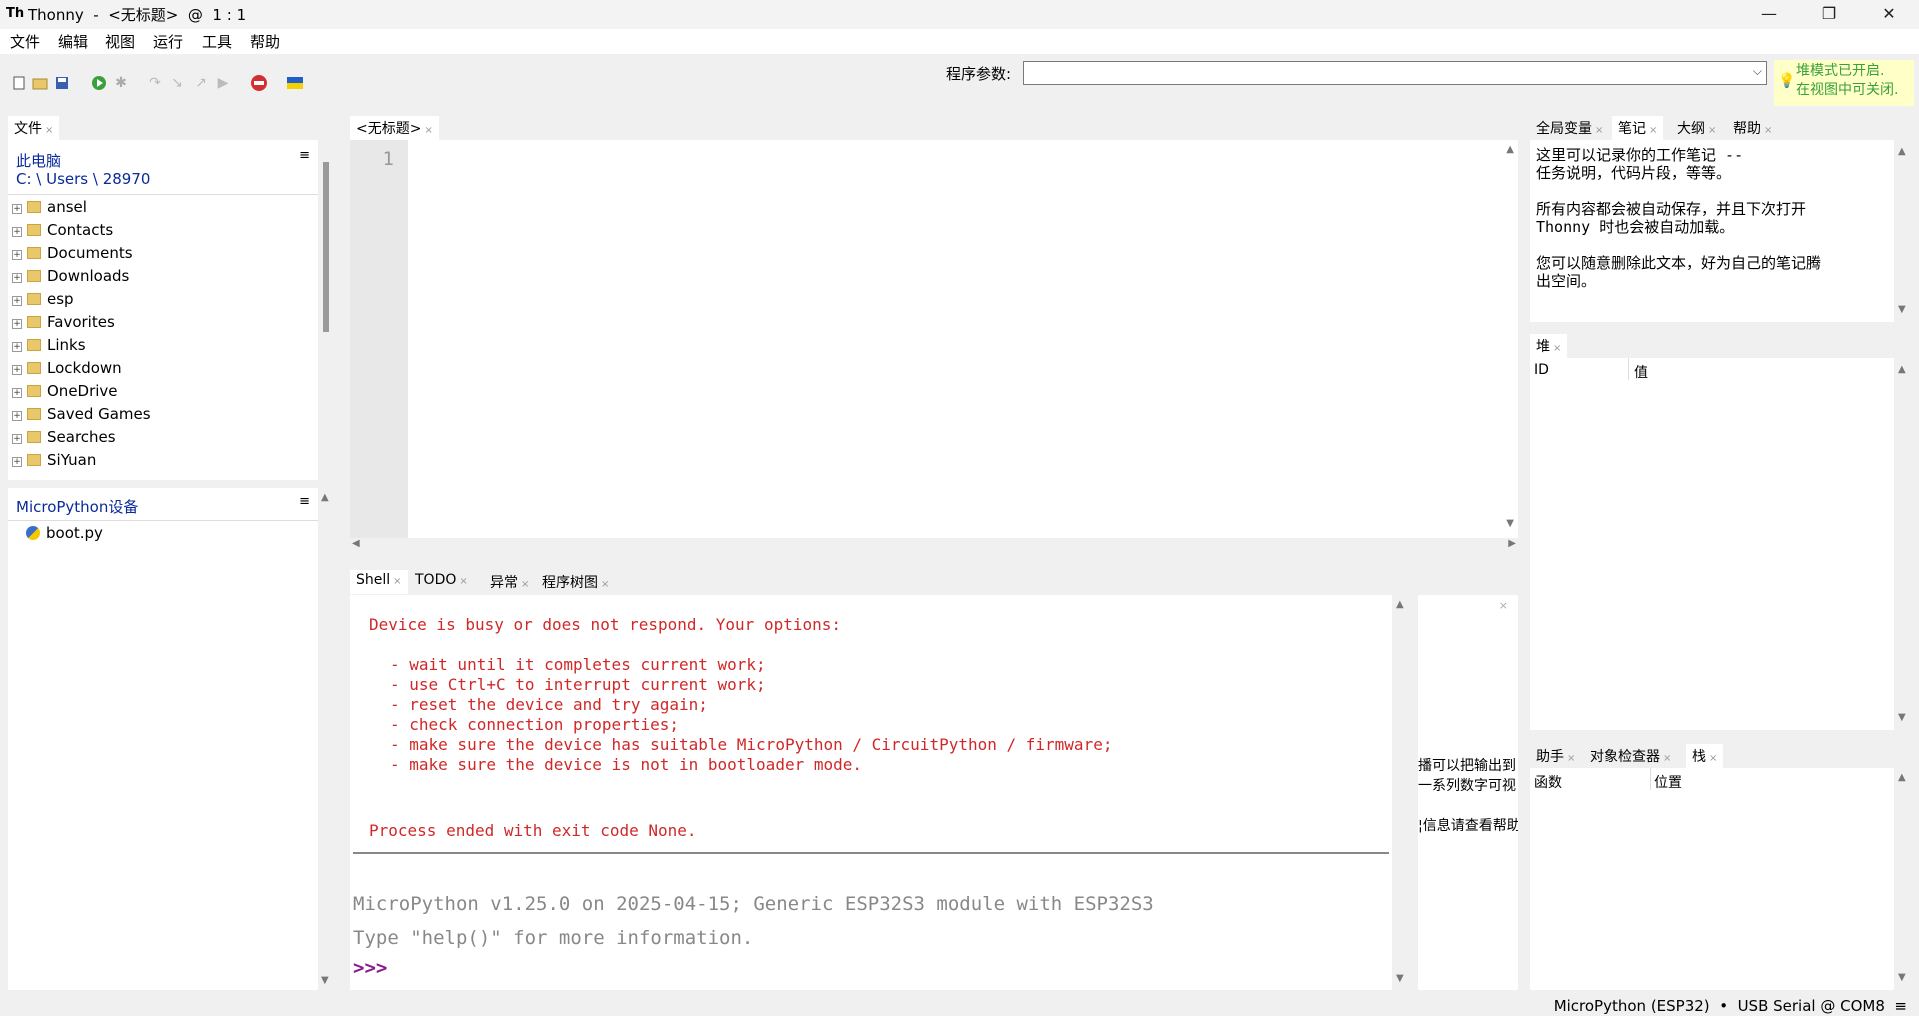  Describe the element at coordinates (1503, 605) in the screenshot. I see `plotter-close-icon: ×` at that location.